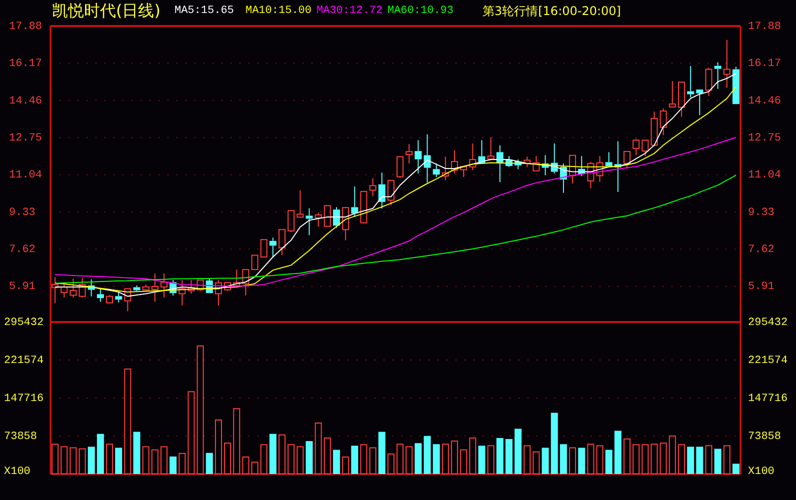 The height and width of the screenshot is (500, 796). What do you see at coordinates (278, 11) in the screenshot?
I see `legend-label: MA10:15.00` at bounding box center [278, 11].